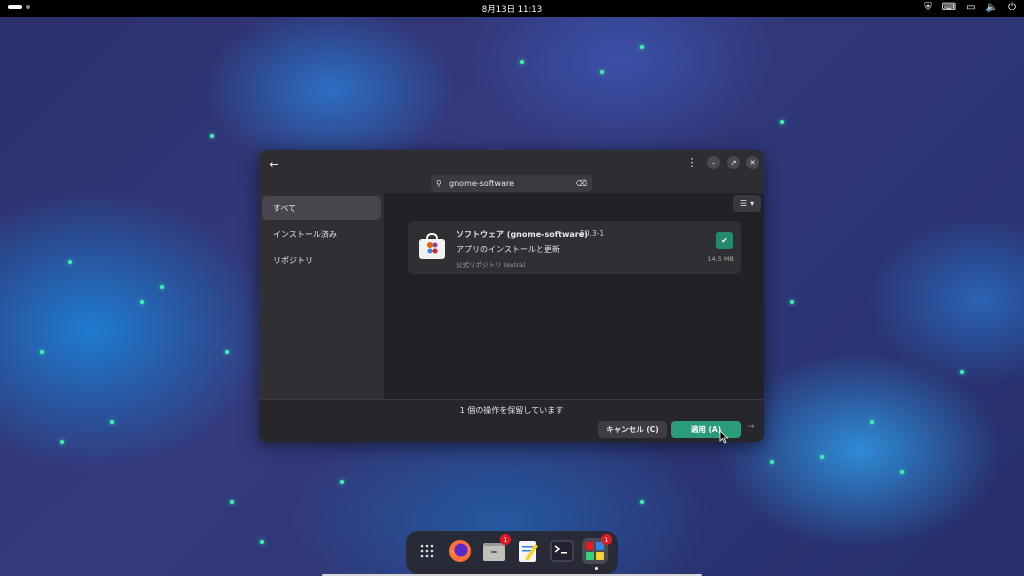  I want to click on text-editor-icon, so click(528, 551).